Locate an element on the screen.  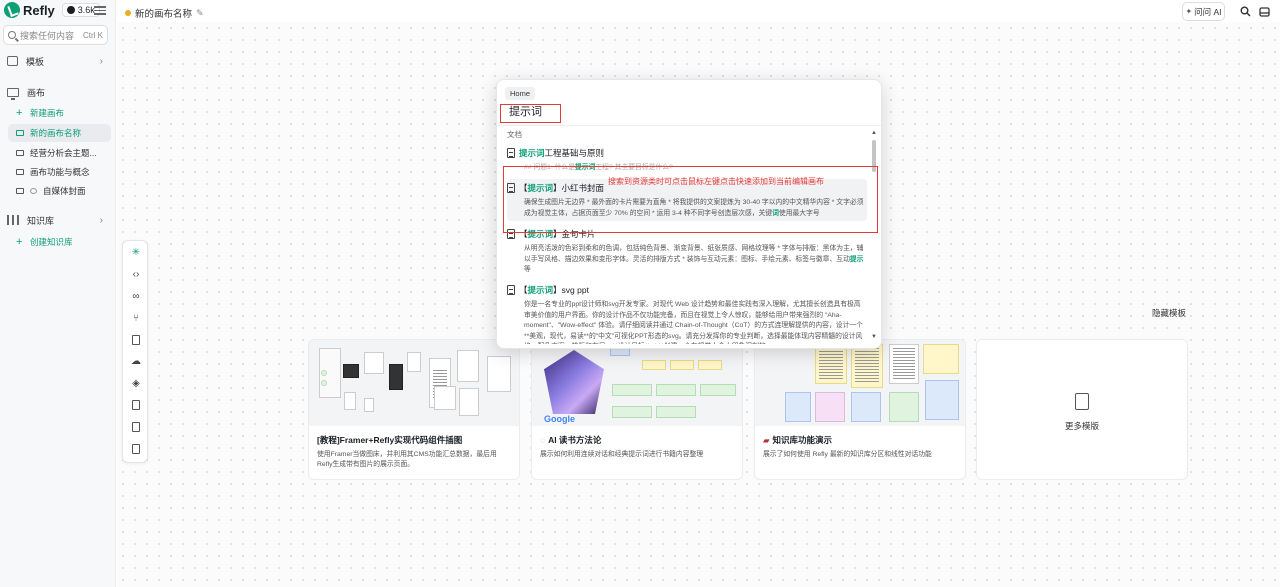
search-icon is located at coordinates (1245, 11).